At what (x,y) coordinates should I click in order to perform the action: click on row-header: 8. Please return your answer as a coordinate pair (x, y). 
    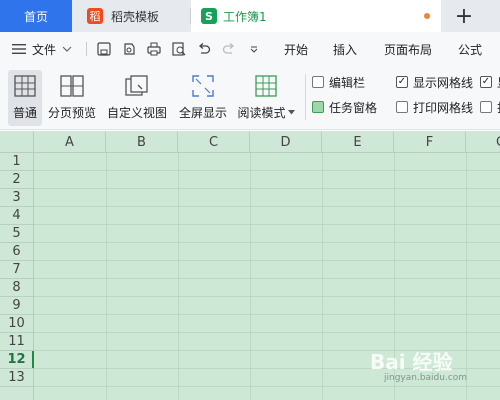
    Looking at the image, I should click on (16, 288).